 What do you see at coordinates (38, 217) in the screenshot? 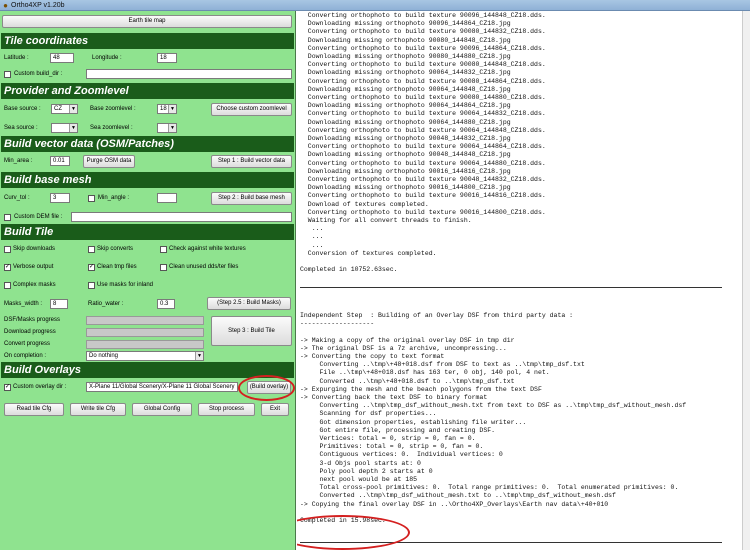
I see `custom-dem-label: Custom DEM file :` at bounding box center [38, 217].